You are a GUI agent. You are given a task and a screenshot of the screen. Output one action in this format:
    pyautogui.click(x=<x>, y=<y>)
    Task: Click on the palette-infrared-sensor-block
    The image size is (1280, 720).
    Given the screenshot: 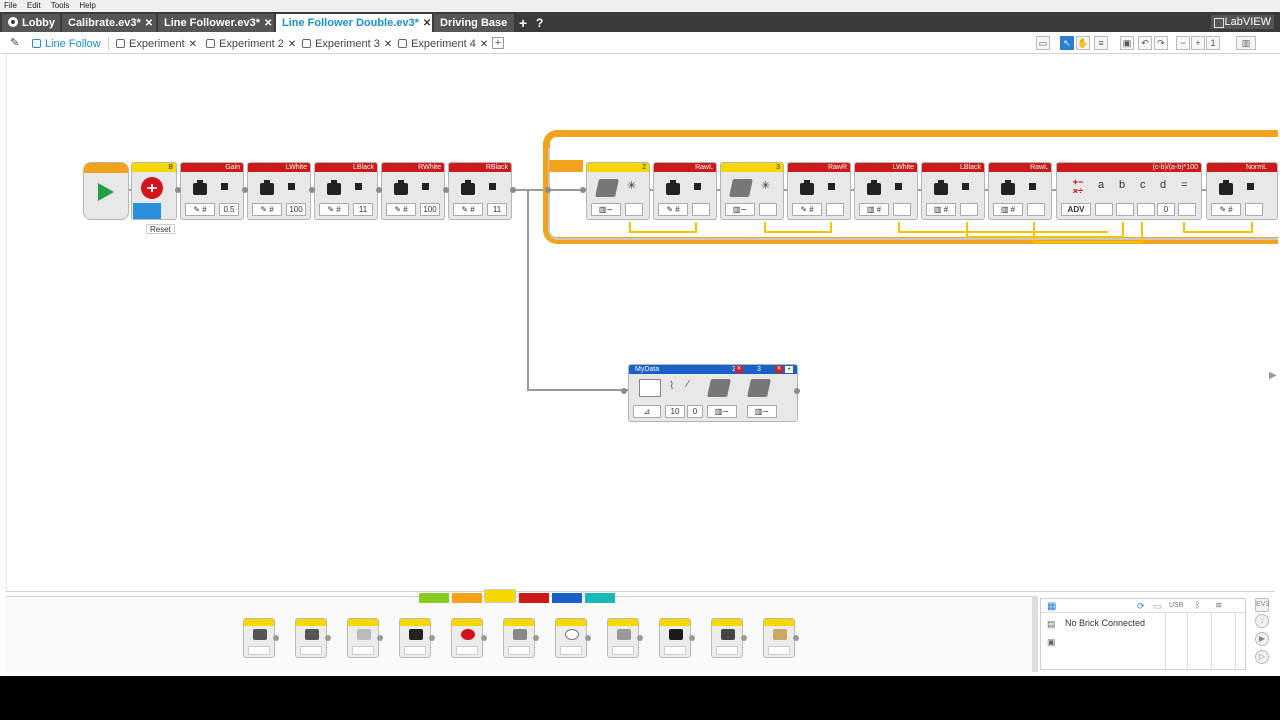 What is the action you would take?
    pyautogui.click(x=417, y=638)
    